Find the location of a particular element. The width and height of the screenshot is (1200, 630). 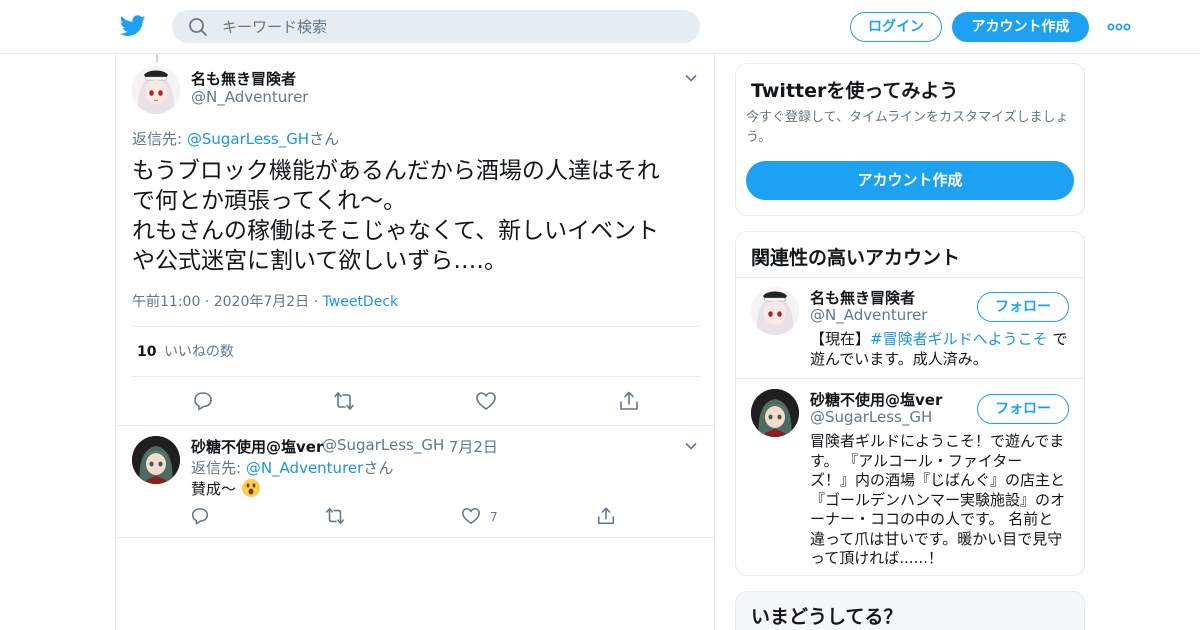

twitter-bird-icon is located at coordinates (133, 26).